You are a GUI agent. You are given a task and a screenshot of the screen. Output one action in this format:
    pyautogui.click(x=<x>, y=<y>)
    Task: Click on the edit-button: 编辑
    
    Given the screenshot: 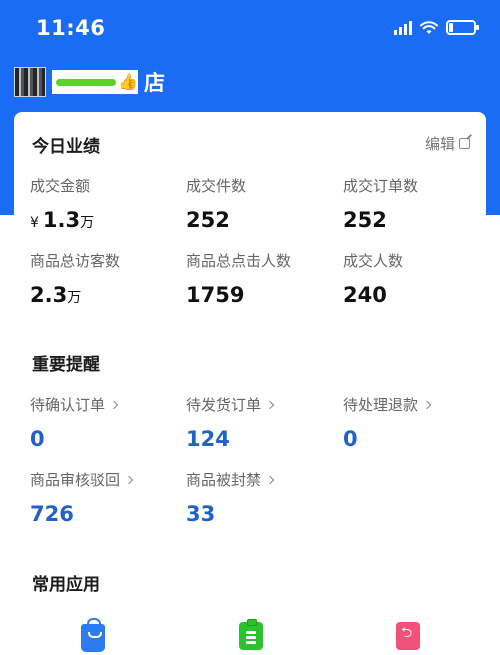 What is the action you would take?
    pyautogui.click(x=447, y=143)
    